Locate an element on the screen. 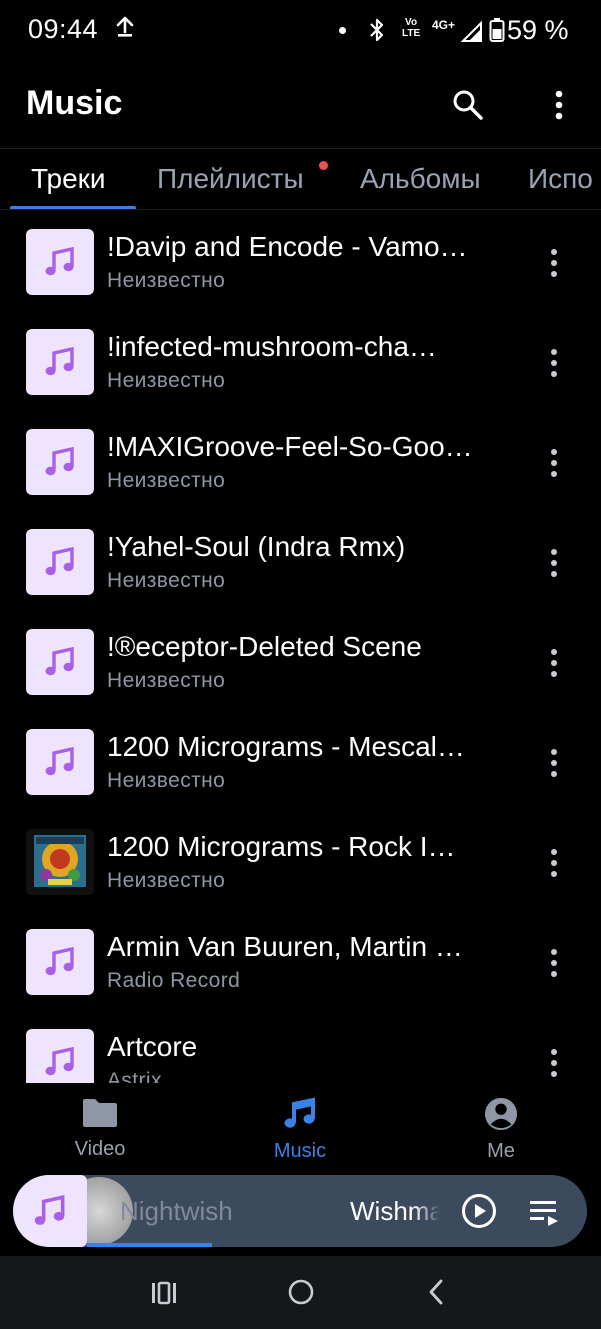 This screenshot has height=1329, width=601. nav-music: Music is located at coordinates (300, 1130).